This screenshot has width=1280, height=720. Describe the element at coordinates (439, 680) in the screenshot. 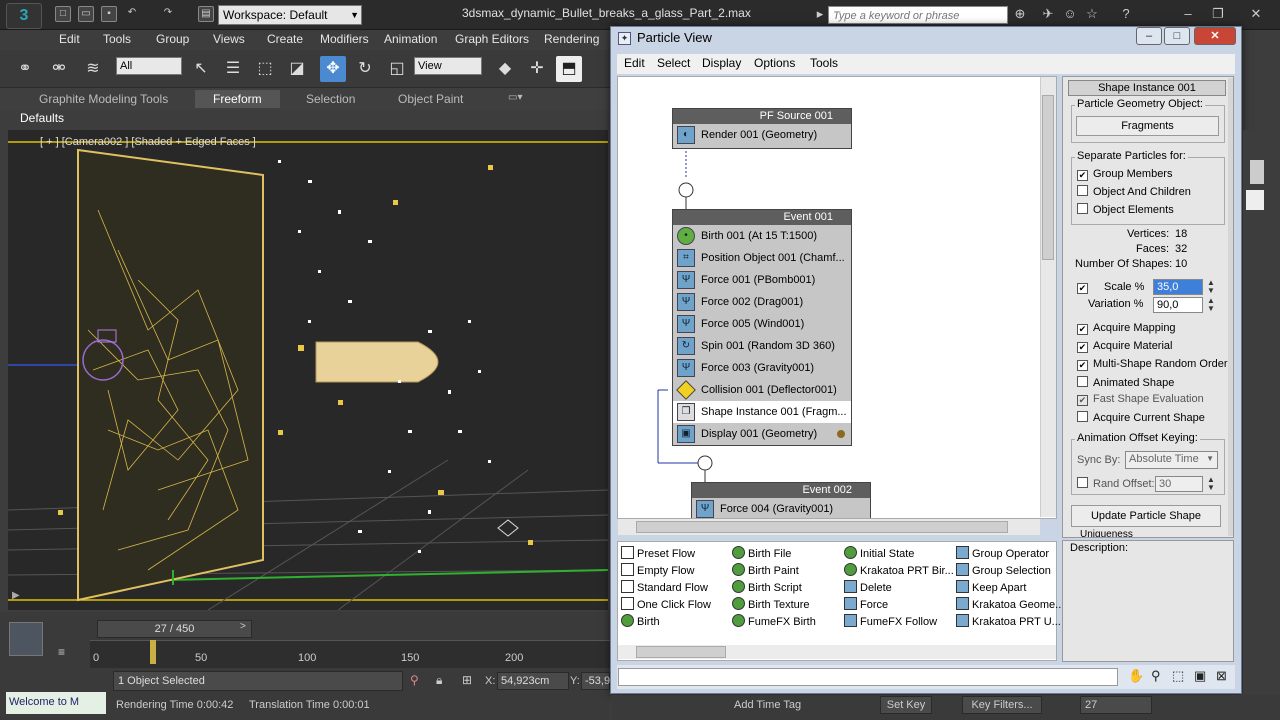

I see `lock-icon: 🔒︎` at that location.